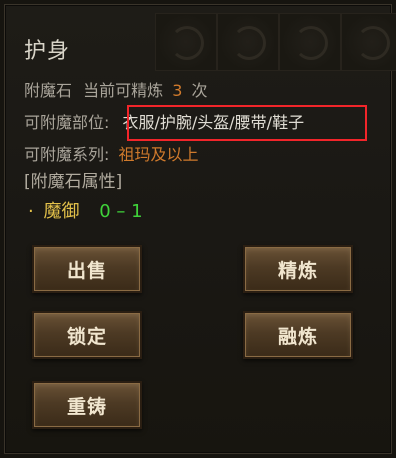 This screenshot has height=458, width=396. What do you see at coordinates (123, 90) in the screenshot?
I see `refine-label: 当前可精炼` at bounding box center [123, 90].